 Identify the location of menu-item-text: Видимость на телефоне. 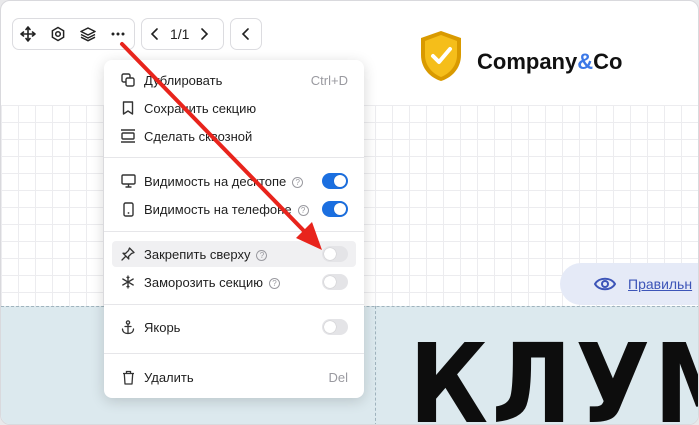
(218, 209).